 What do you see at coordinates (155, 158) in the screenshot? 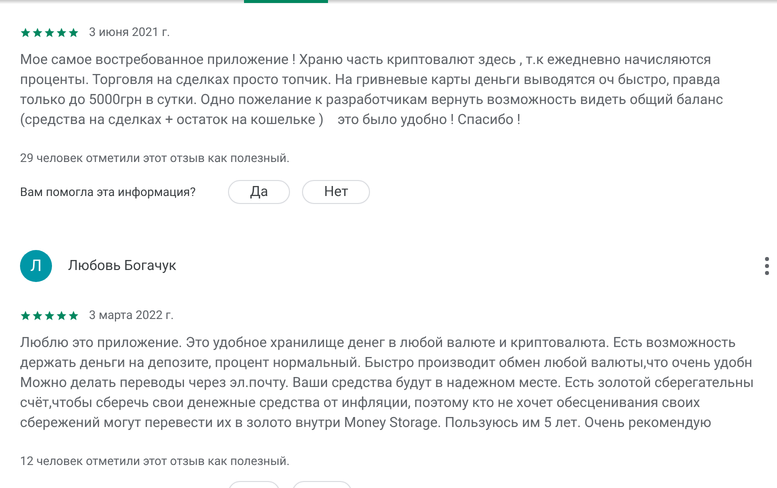
I see `helpful-count: 29 человек отметили этот отзыв как полезный.` at bounding box center [155, 158].